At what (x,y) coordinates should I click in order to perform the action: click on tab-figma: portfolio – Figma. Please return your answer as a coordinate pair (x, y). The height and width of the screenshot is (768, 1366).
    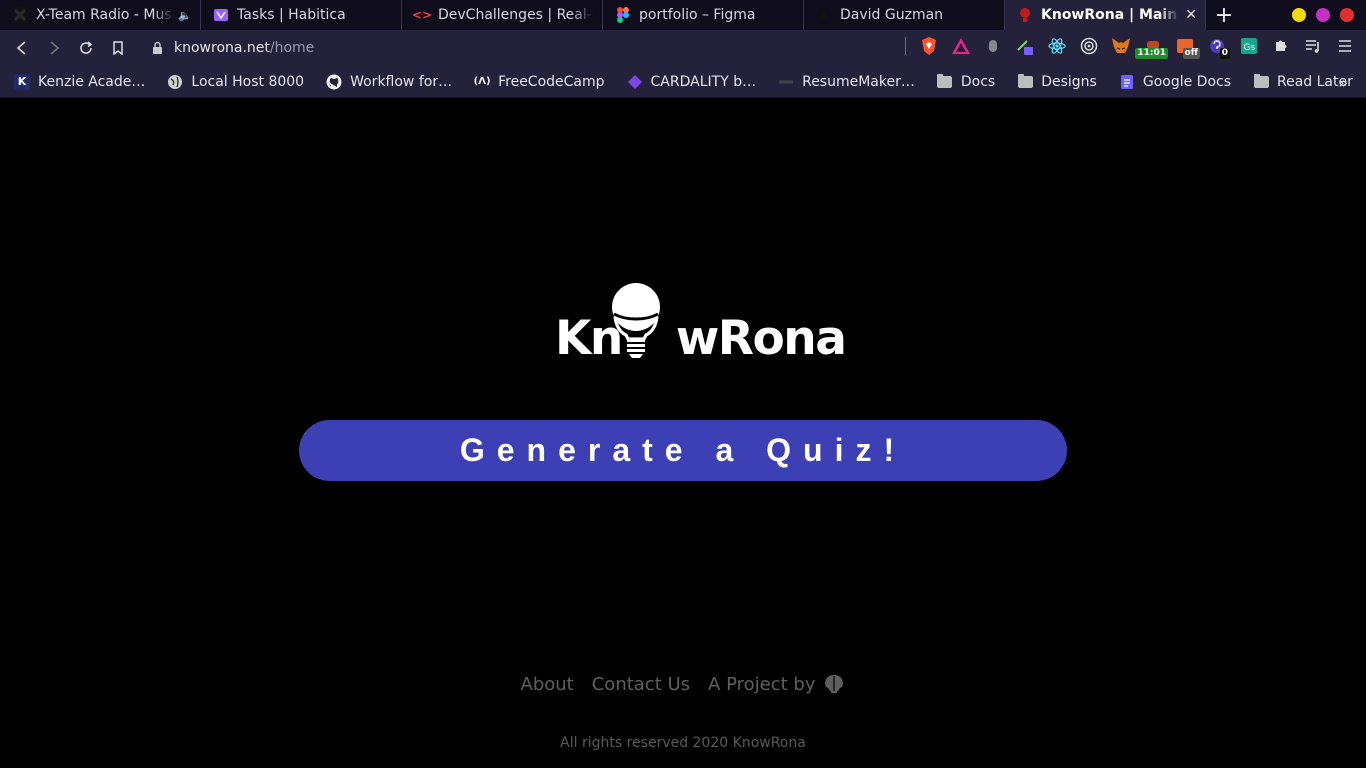
    Looking at the image, I should click on (703, 15).